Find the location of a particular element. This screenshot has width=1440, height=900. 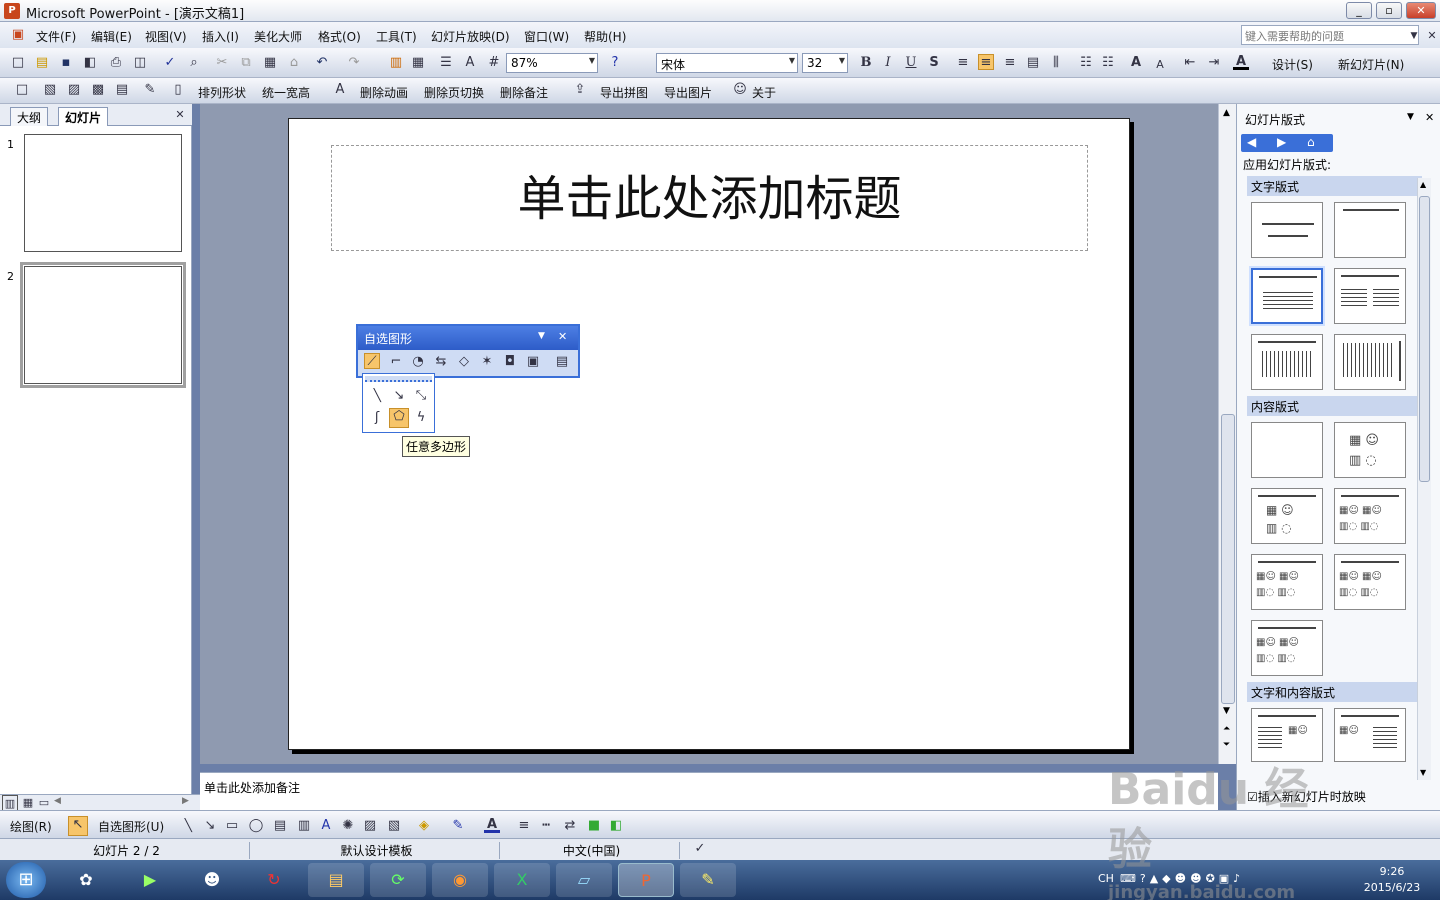

about-button: 关于 is located at coordinates (764, 92).